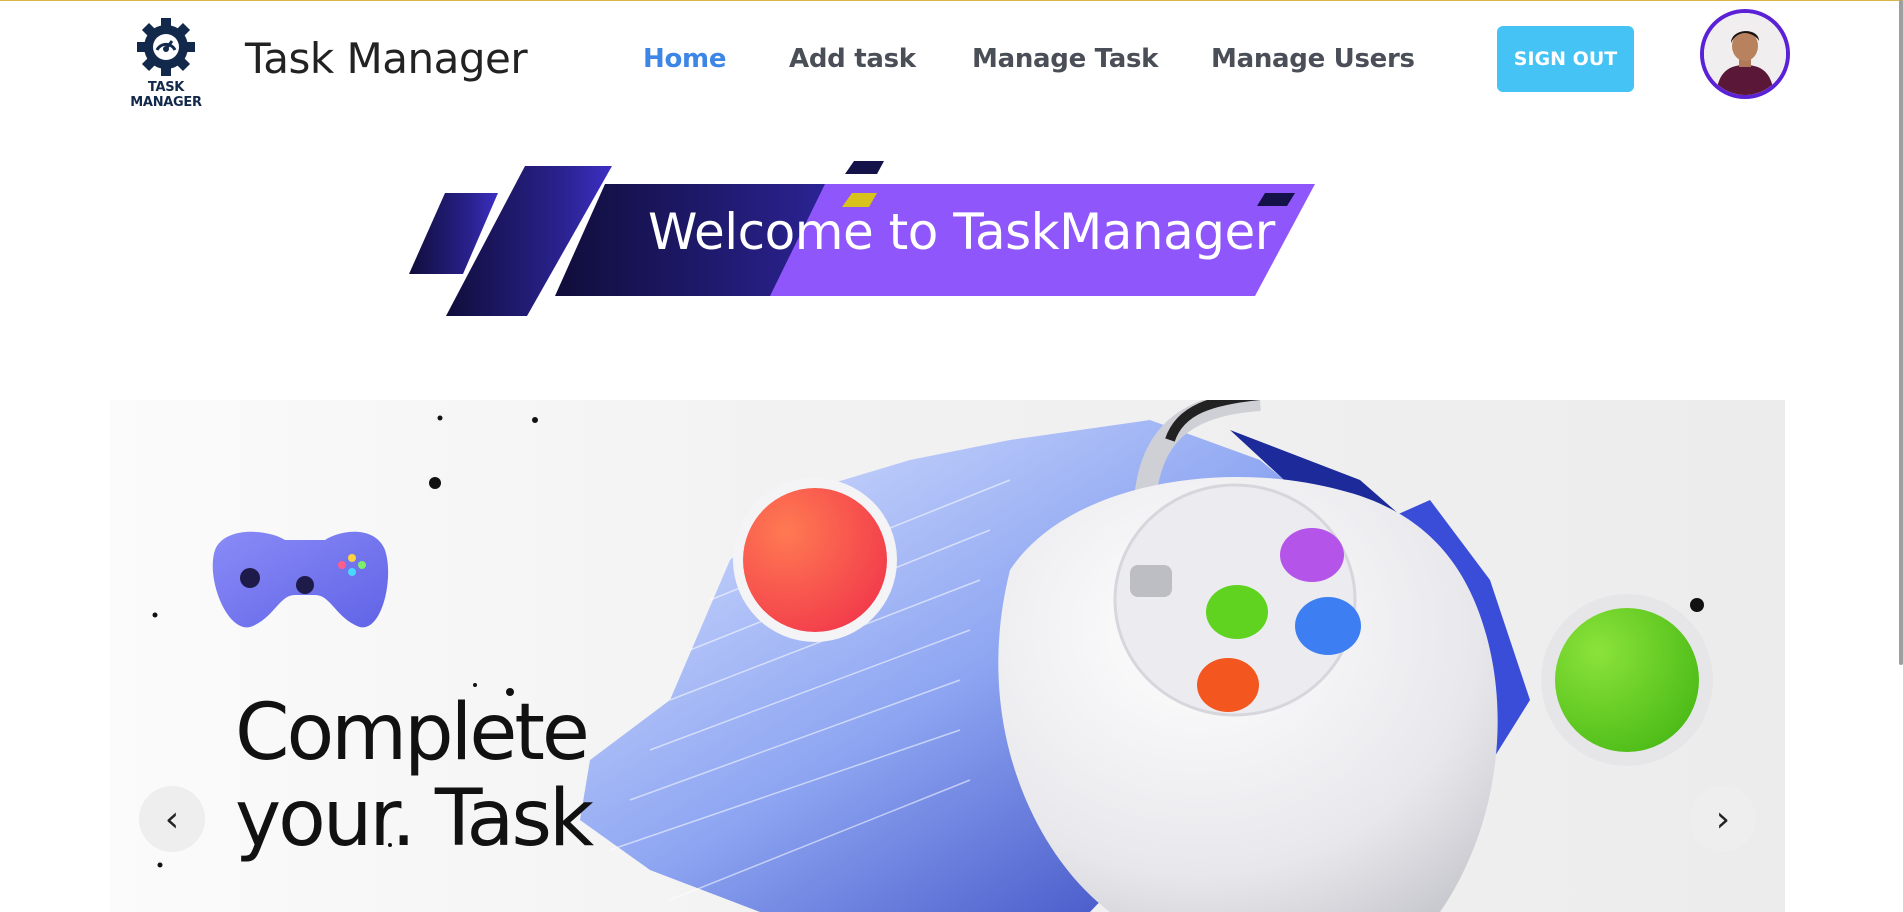  I want to click on app-logo: TASK MANAGER, so click(166, 63).